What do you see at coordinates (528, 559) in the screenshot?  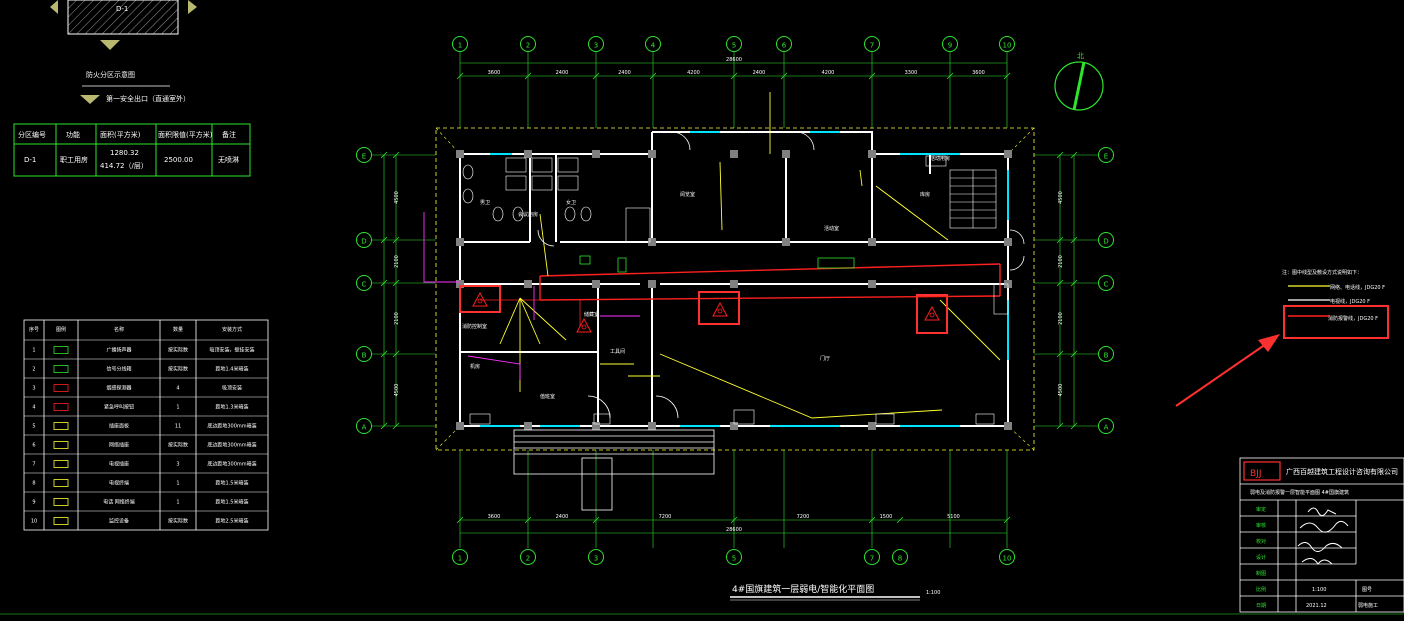 I see `axis-number-bottom: 2` at bounding box center [528, 559].